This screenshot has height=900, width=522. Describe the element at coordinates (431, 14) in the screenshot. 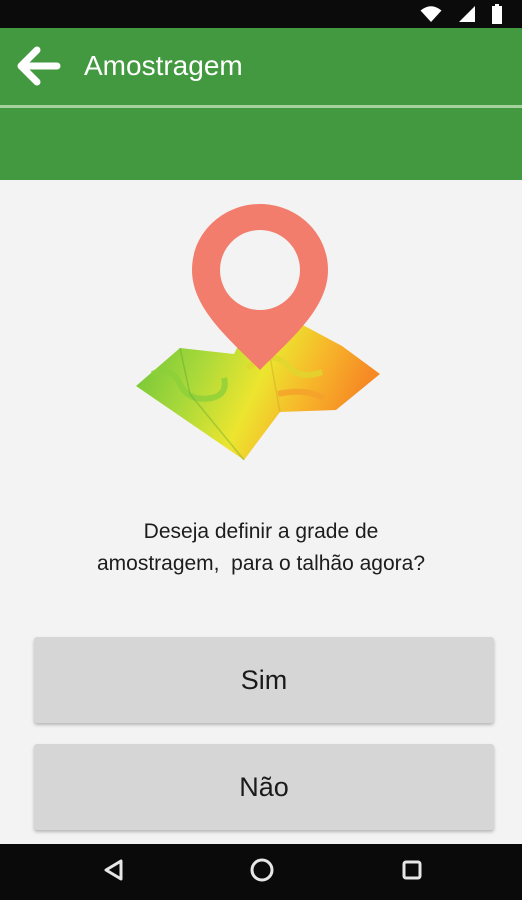

I see `wifi-icon` at that location.